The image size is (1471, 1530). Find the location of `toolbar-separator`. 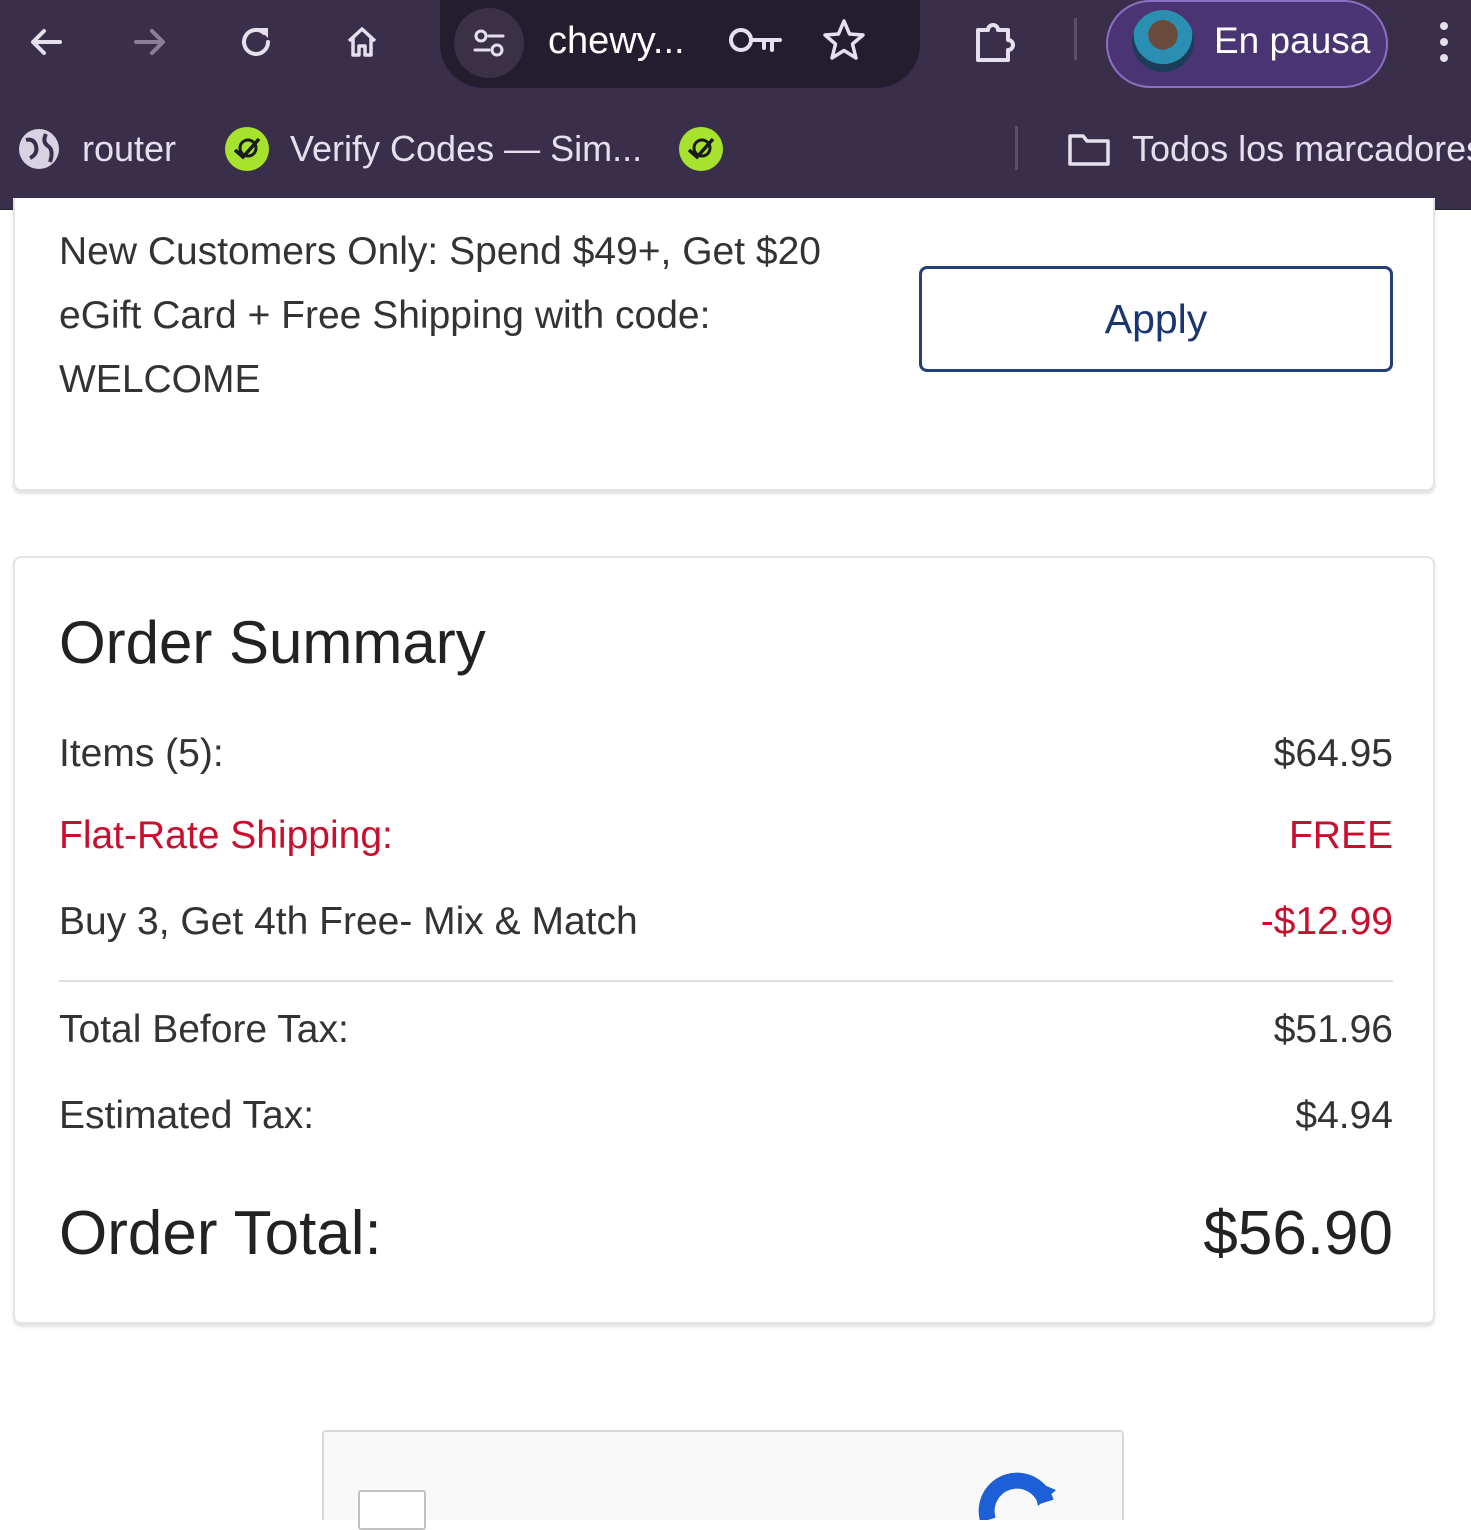

toolbar-separator is located at coordinates (1075, 39).